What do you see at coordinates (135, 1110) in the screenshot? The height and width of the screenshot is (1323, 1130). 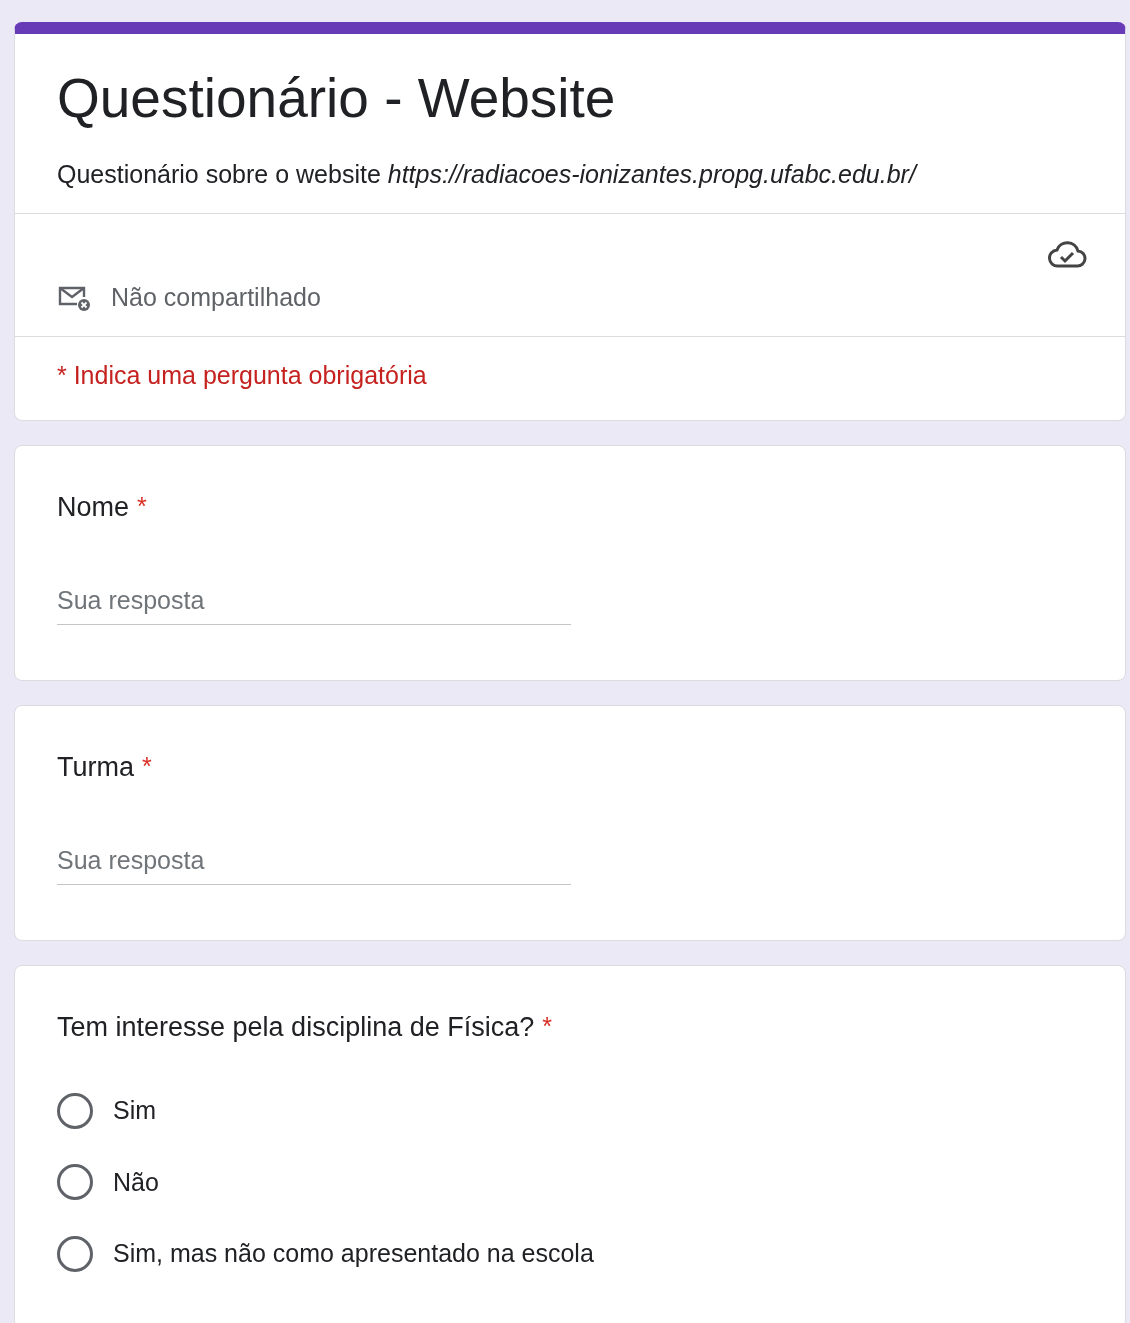 I see `option-label: Sim` at bounding box center [135, 1110].